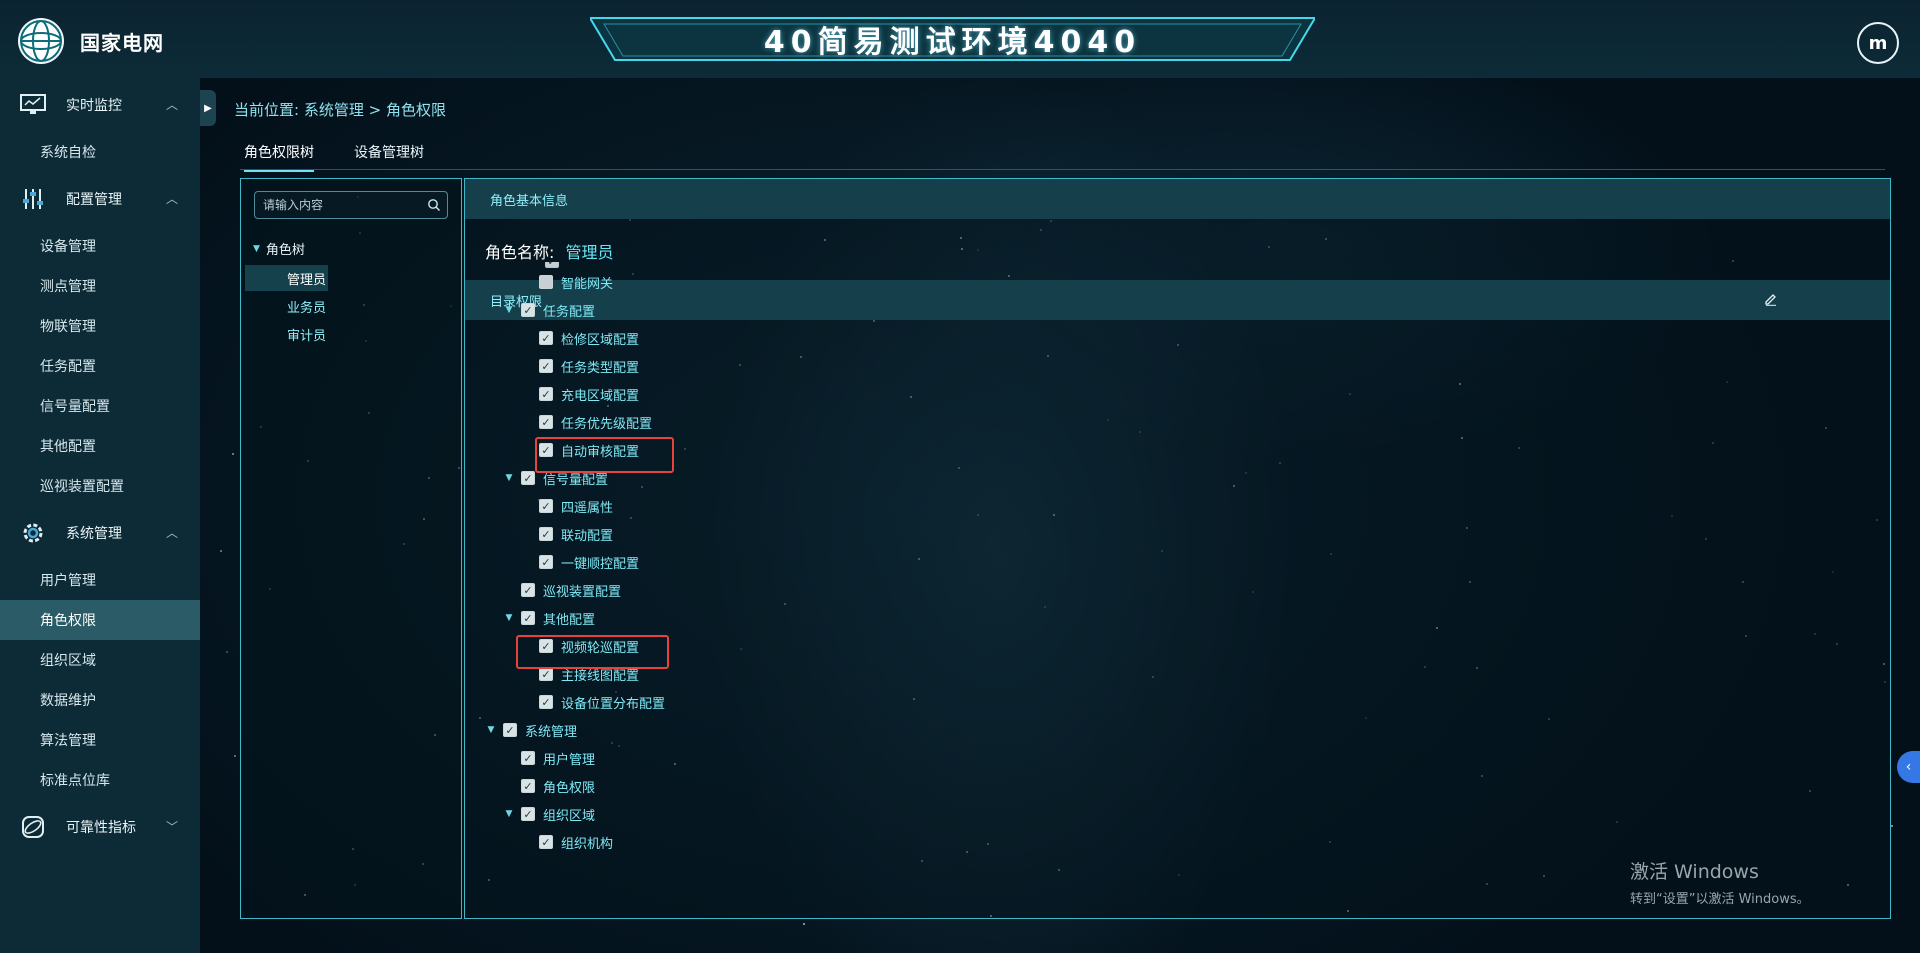 This screenshot has height=953, width=1920. What do you see at coordinates (569, 788) in the screenshot?
I see `permission-label: 角色权限` at bounding box center [569, 788].